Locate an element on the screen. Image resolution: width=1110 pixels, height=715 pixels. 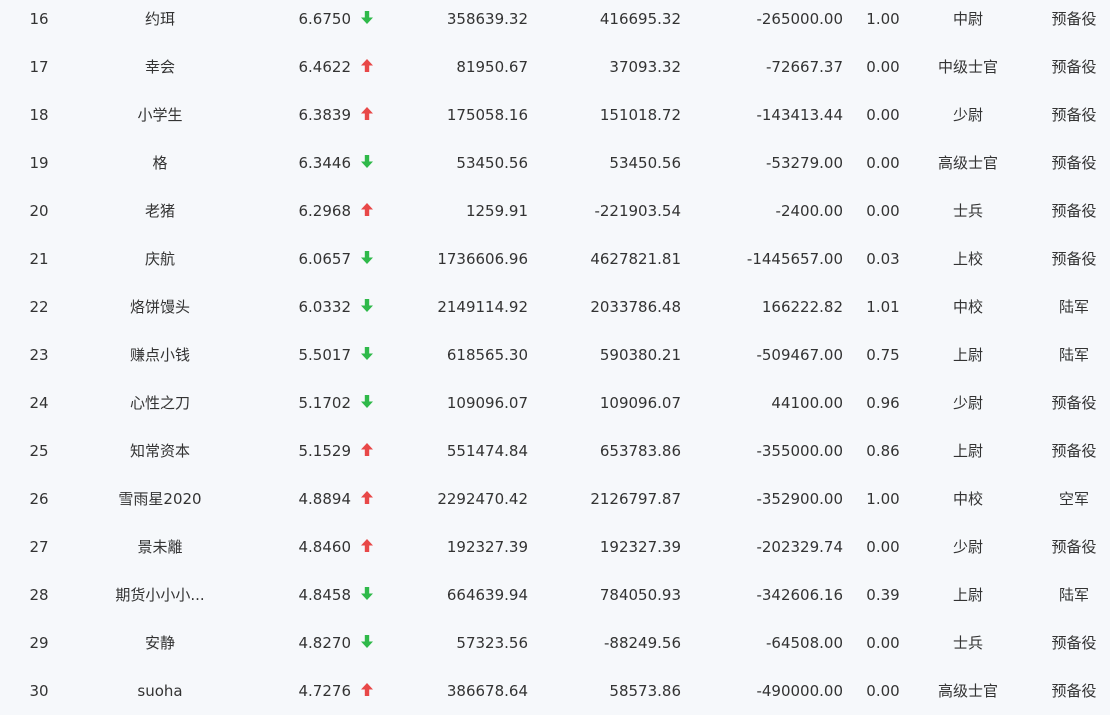
value3-cell: -265000.00 is located at coordinates (799, 19).